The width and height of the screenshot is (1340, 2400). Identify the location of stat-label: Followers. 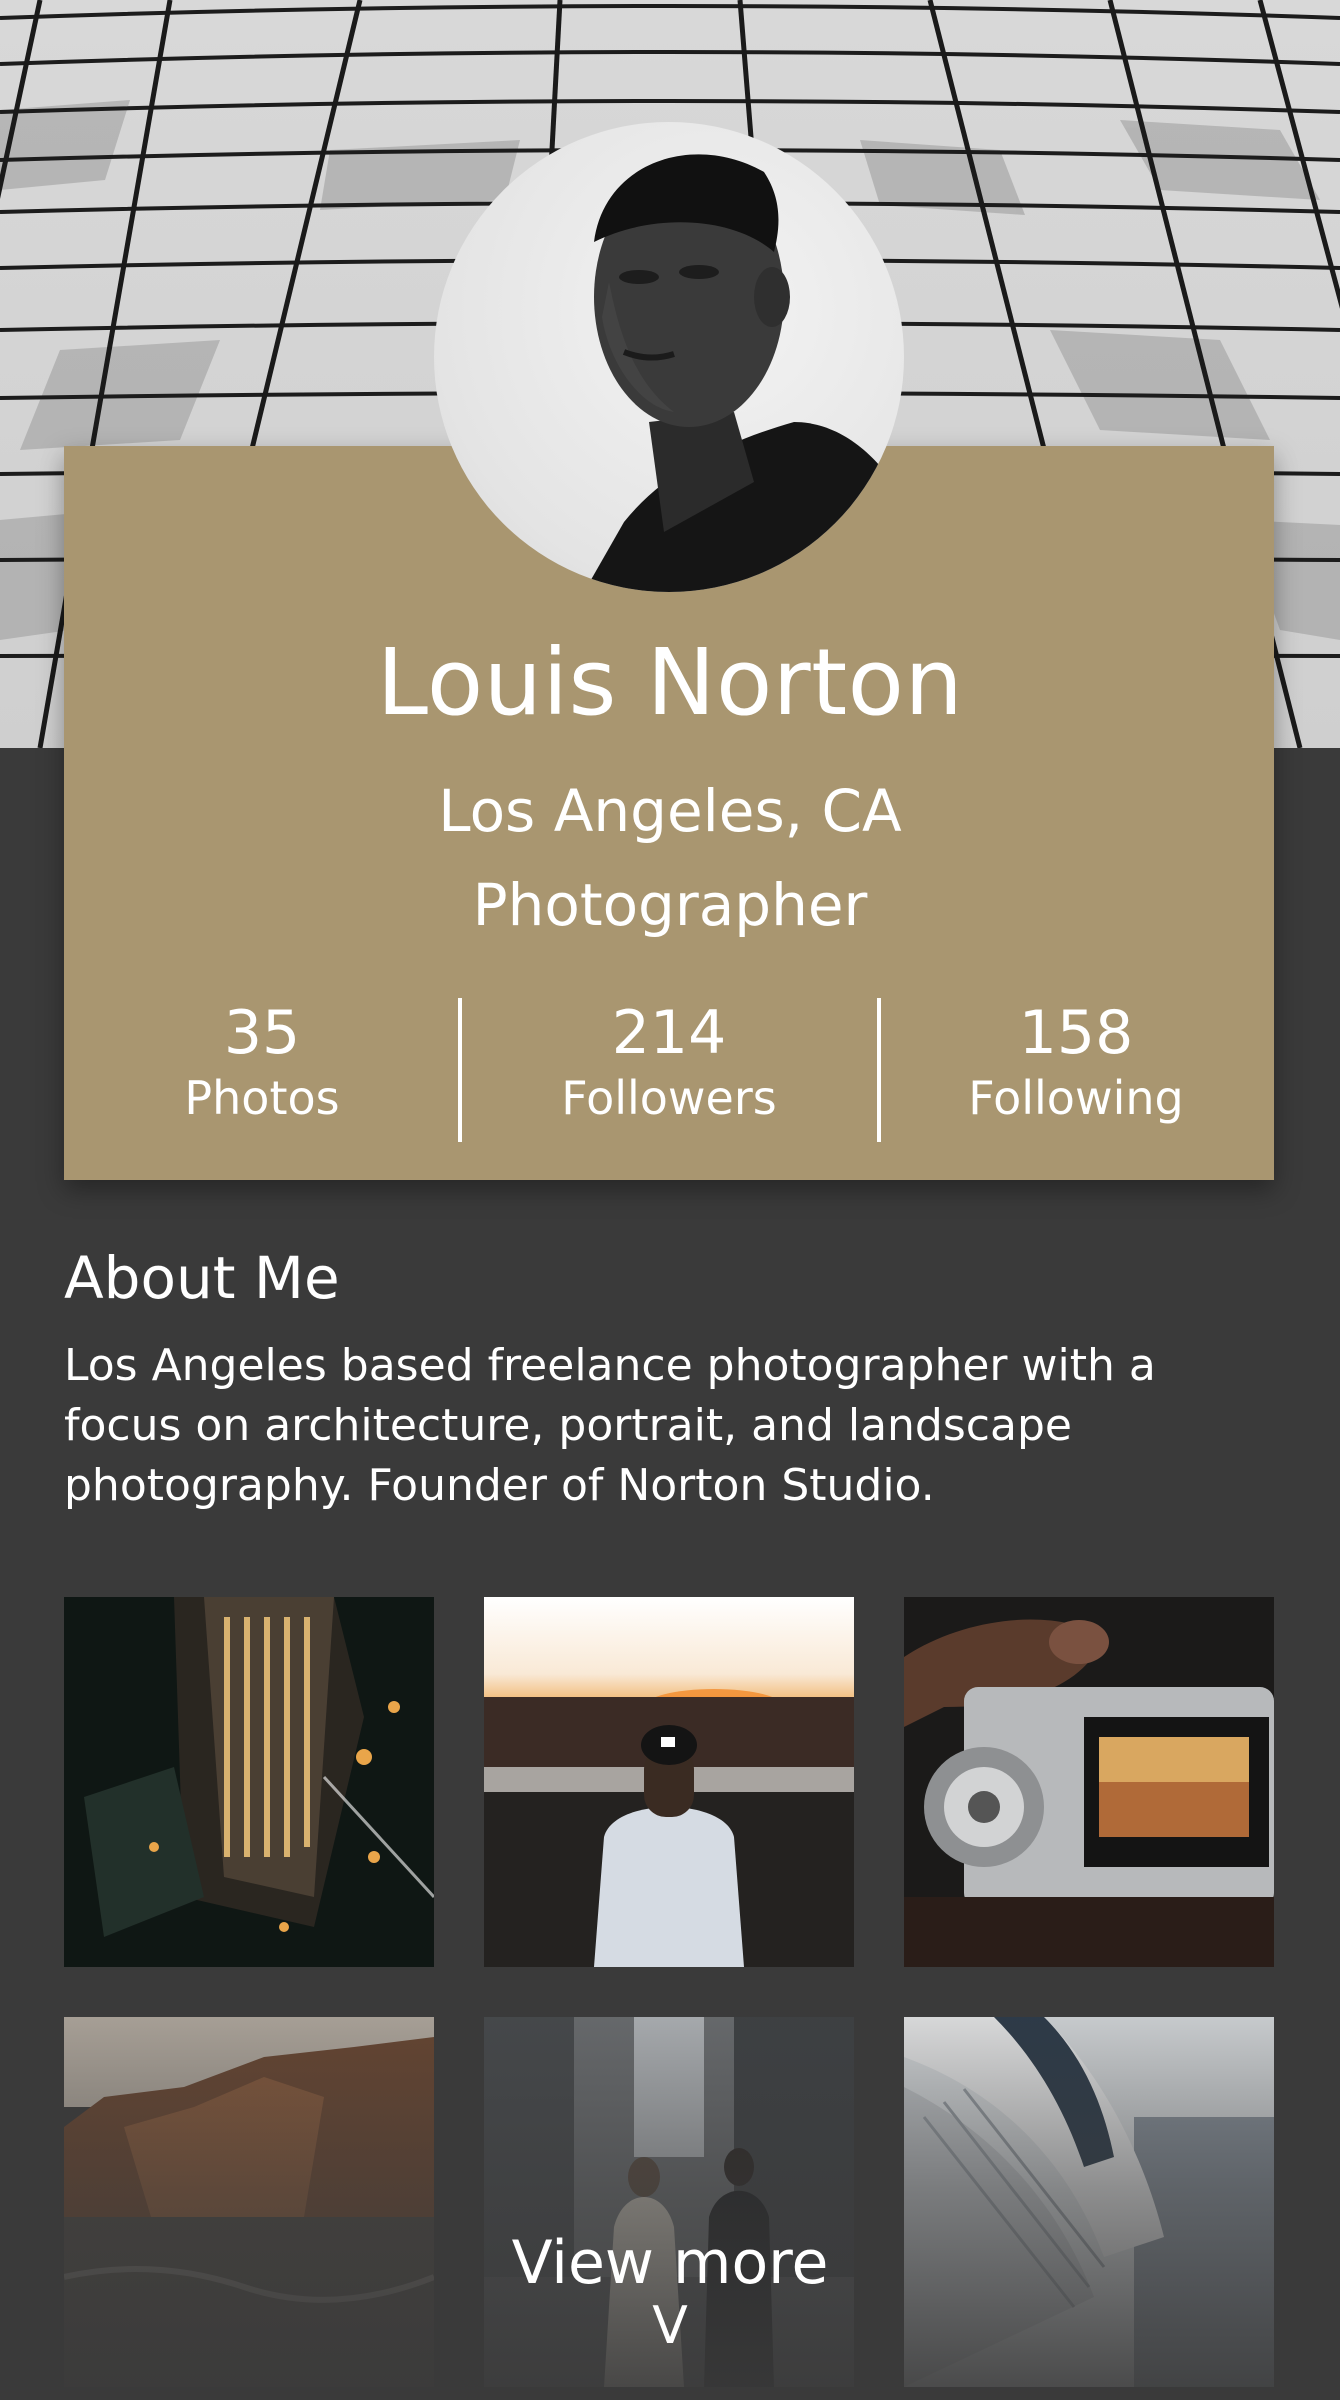
(669, 1098).